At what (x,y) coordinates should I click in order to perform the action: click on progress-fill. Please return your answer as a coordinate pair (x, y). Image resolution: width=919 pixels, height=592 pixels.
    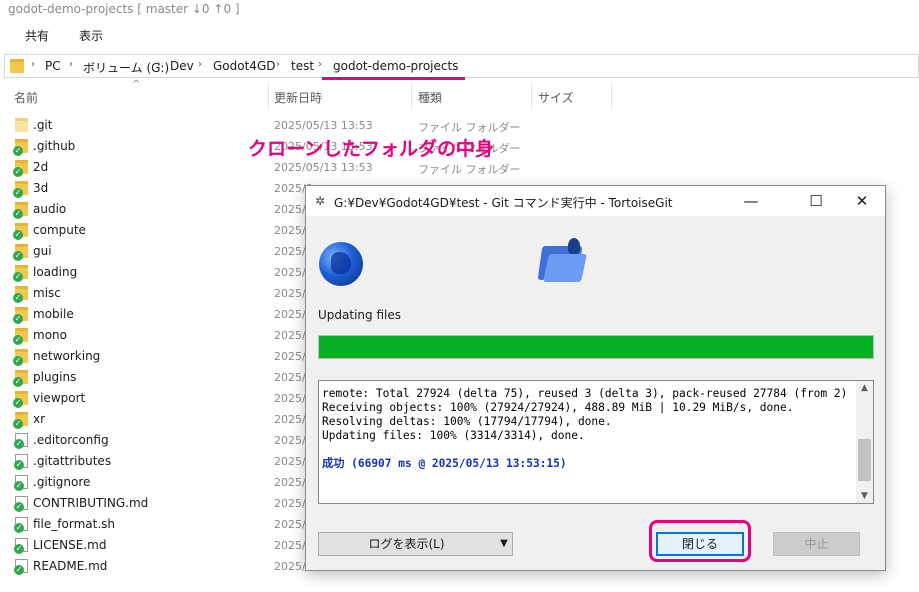
    Looking at the image, I should click on (596, 347).